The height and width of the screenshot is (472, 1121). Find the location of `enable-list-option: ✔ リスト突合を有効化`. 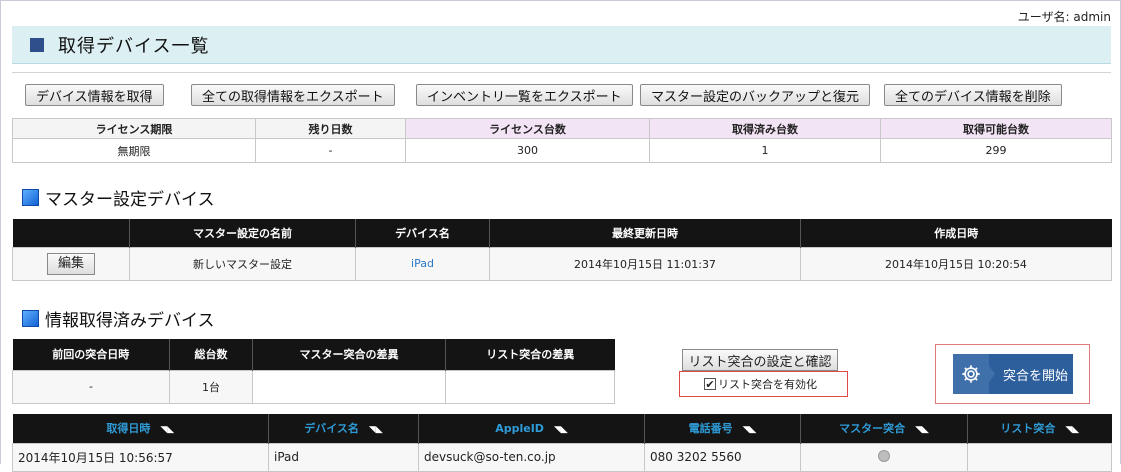

enable-list-option: ✔ リスト突合を有効化 is located at coordinates (763, 384).